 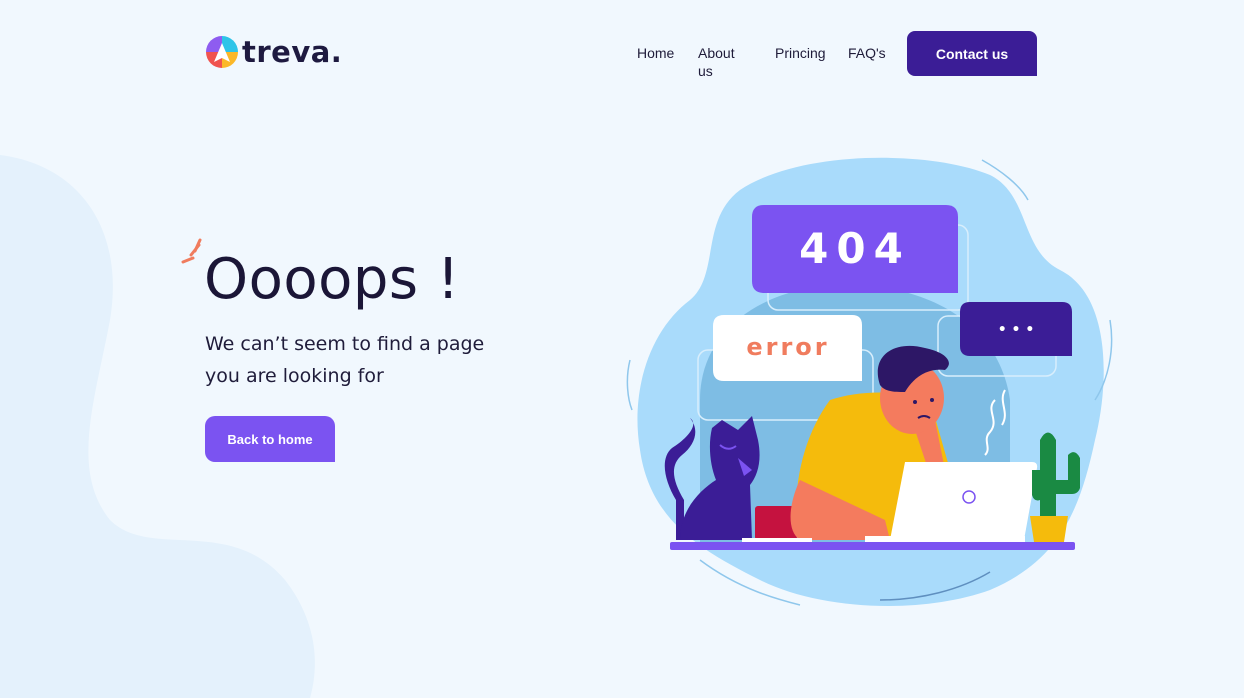 I want to click on nav-link-faq: FAQ's, so click(x=867, y=53).